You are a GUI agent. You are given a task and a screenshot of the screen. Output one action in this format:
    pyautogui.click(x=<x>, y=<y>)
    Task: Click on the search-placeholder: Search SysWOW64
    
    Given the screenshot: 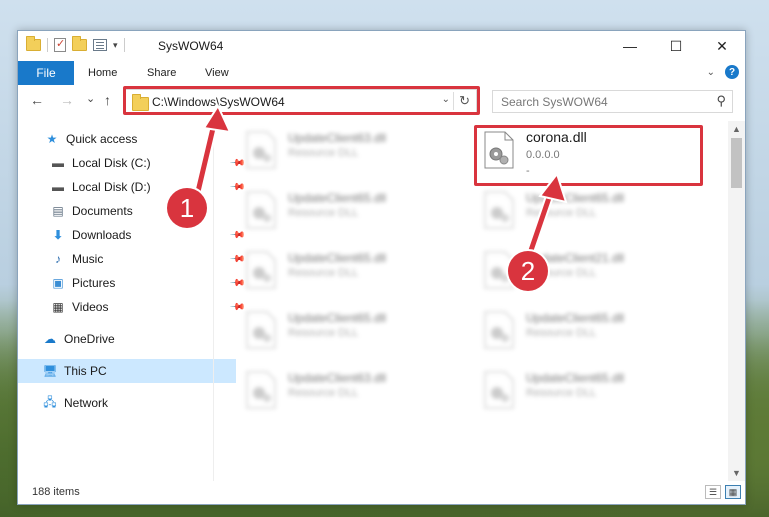 What is the action you would take?
    pyautogui.click(x=554, y=102)
    